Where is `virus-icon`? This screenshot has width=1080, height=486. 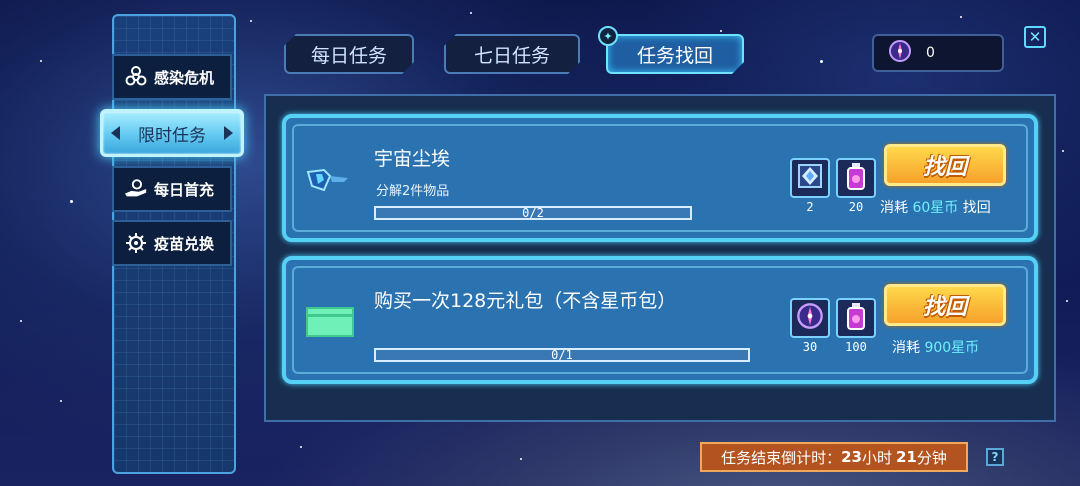 virus-icon is located at coordinates (136, 243).